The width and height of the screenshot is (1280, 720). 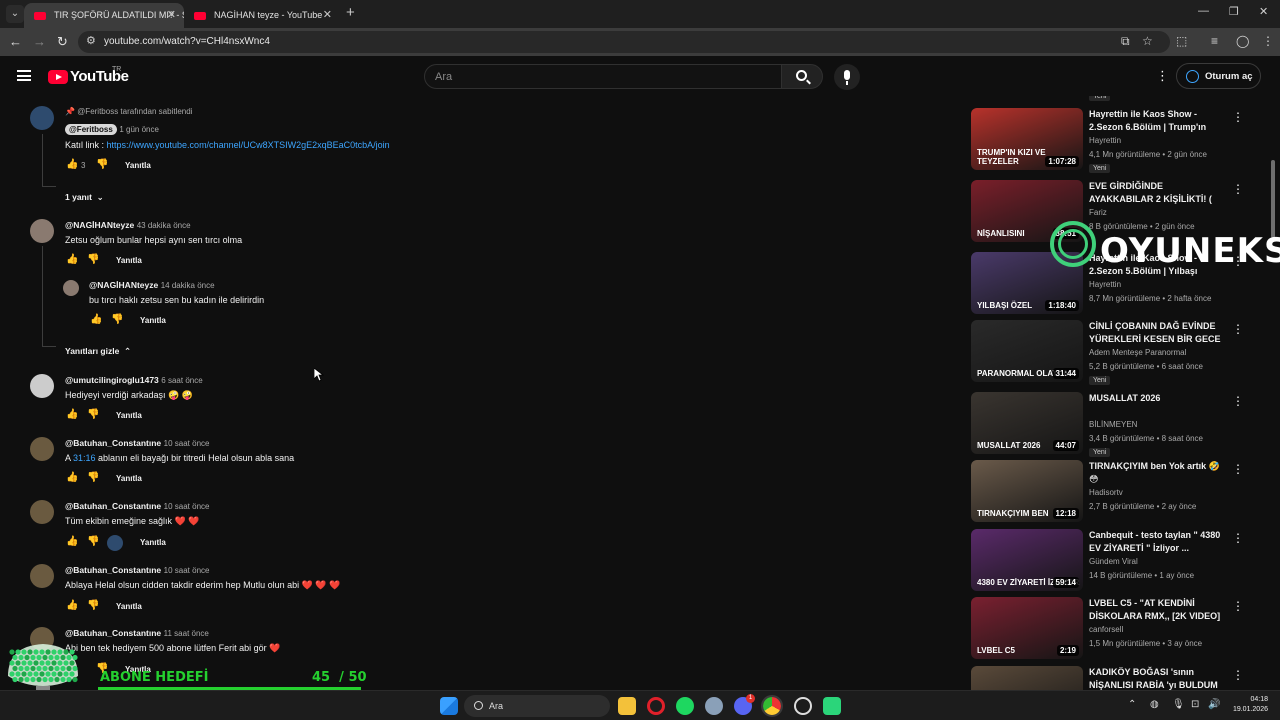 I want to click on settings-menu-icon: ⋮, so click(x=1162, y=76).